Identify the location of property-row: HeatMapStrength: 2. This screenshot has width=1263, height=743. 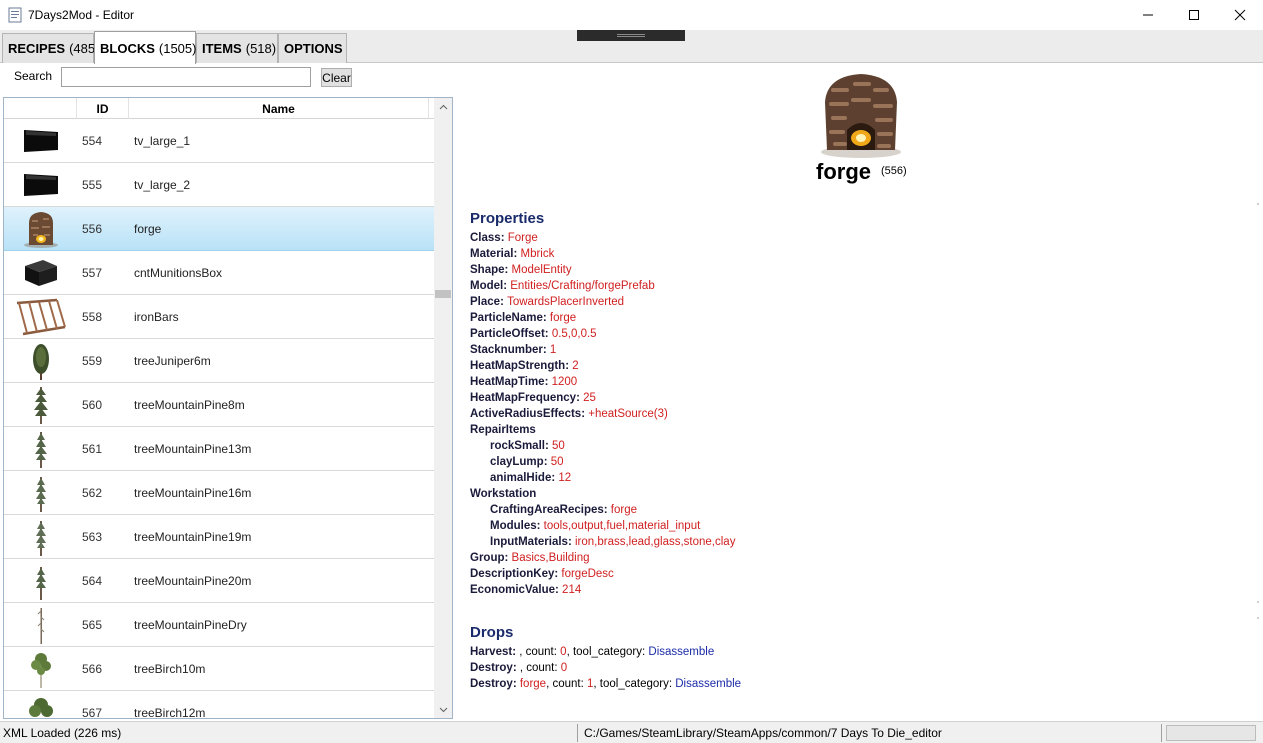
(524, 366).